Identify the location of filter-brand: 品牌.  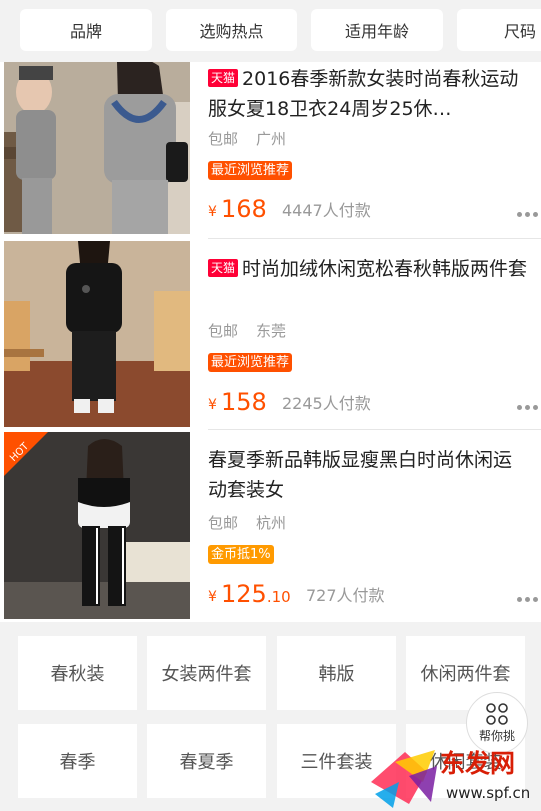
(86, 30).